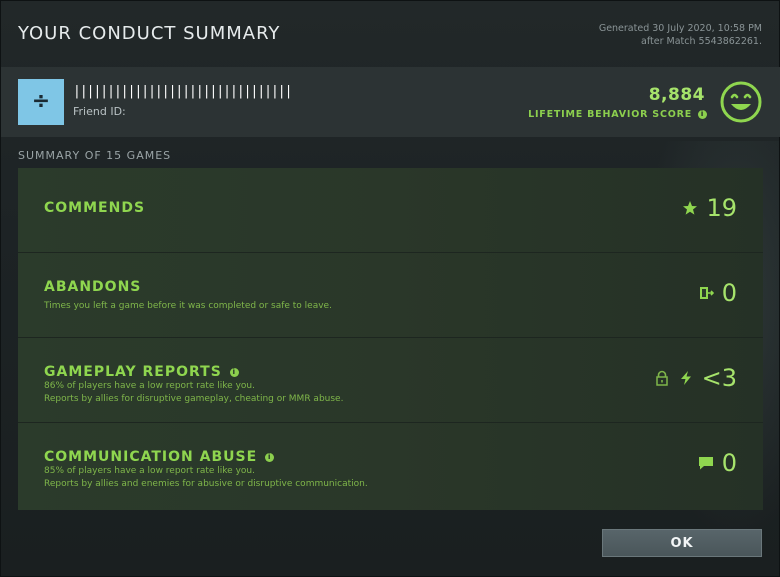 Image resolution: width=780 pixels, height=577 pixels. What do you see at coordinates (719, 378) in the screenshot?
I see `gameplay-reports-value: <3` at bounding box center [719, 378].